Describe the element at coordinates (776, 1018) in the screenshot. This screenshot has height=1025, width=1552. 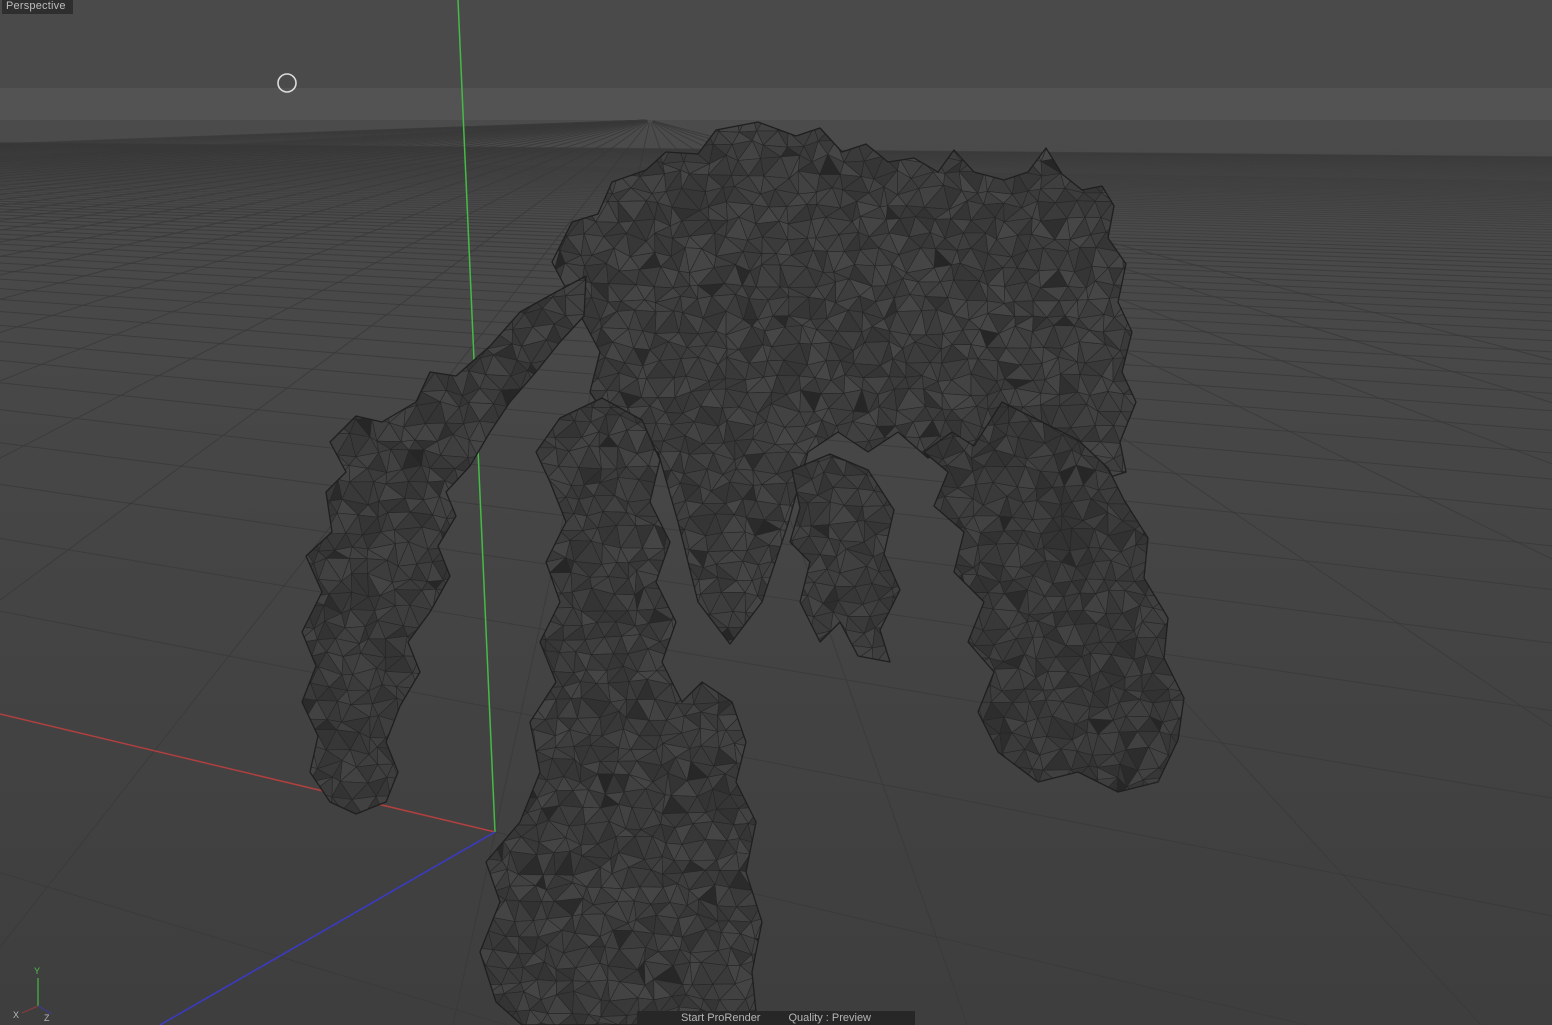
I see `status-bar: Start ProRender Quality : Preview` at that location.